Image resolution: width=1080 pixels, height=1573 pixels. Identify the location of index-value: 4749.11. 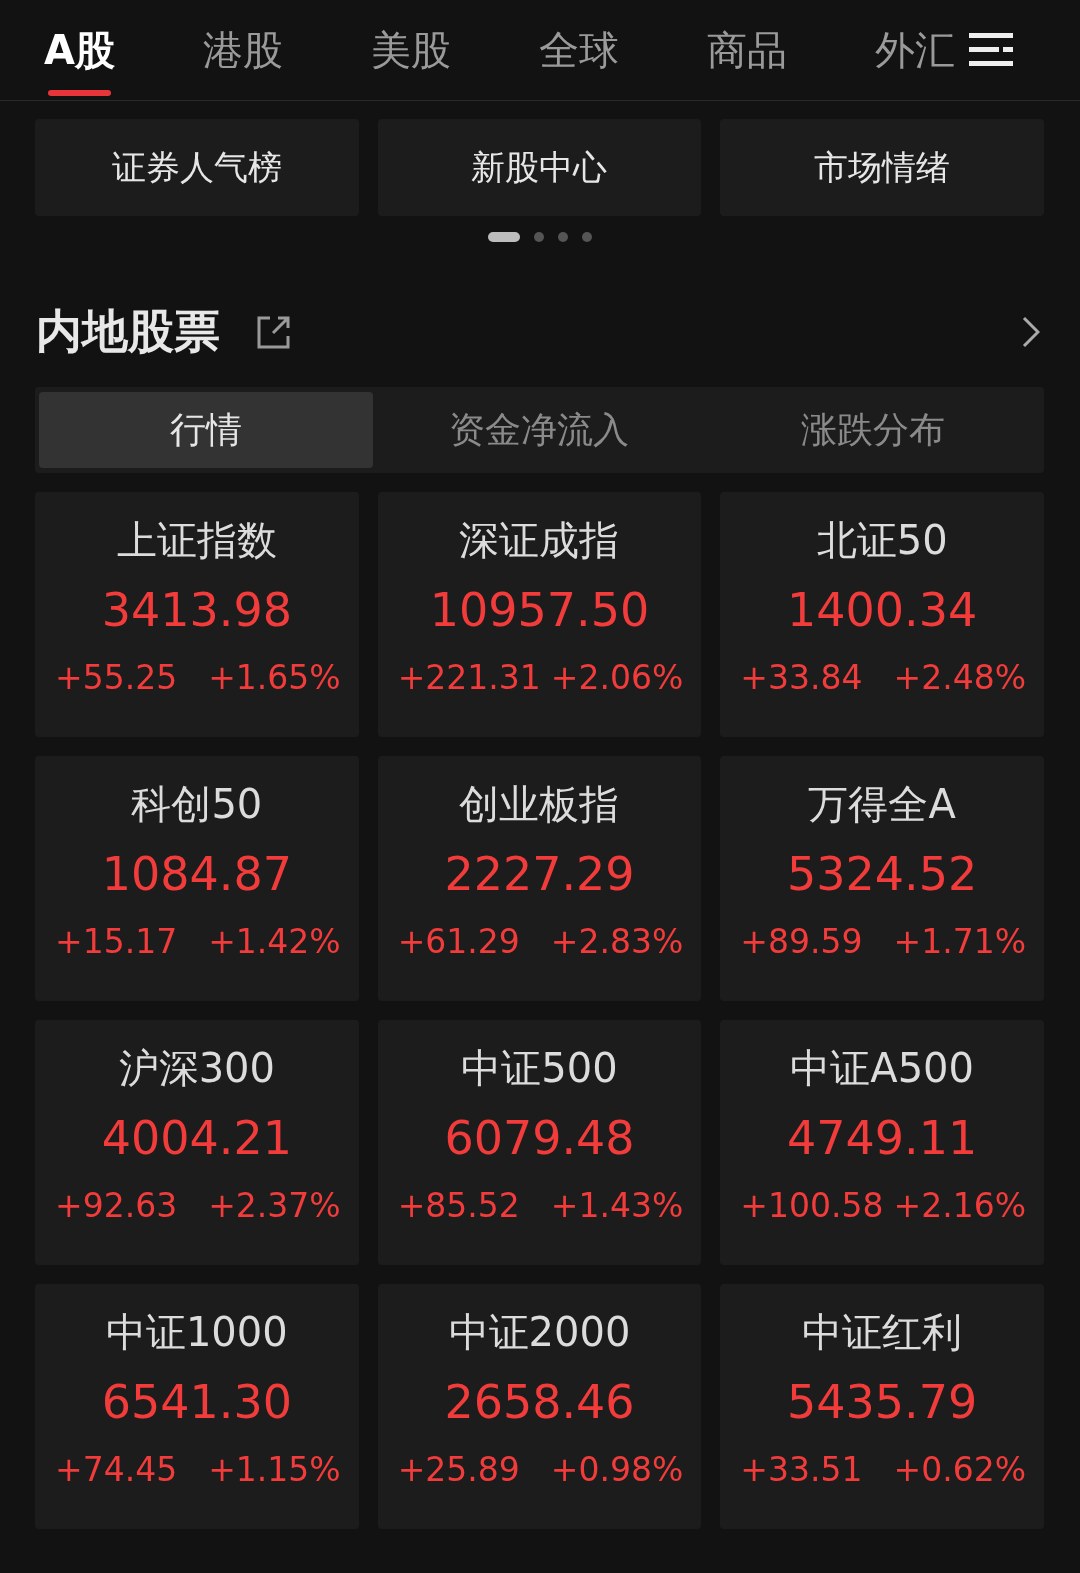
(882, 1138).